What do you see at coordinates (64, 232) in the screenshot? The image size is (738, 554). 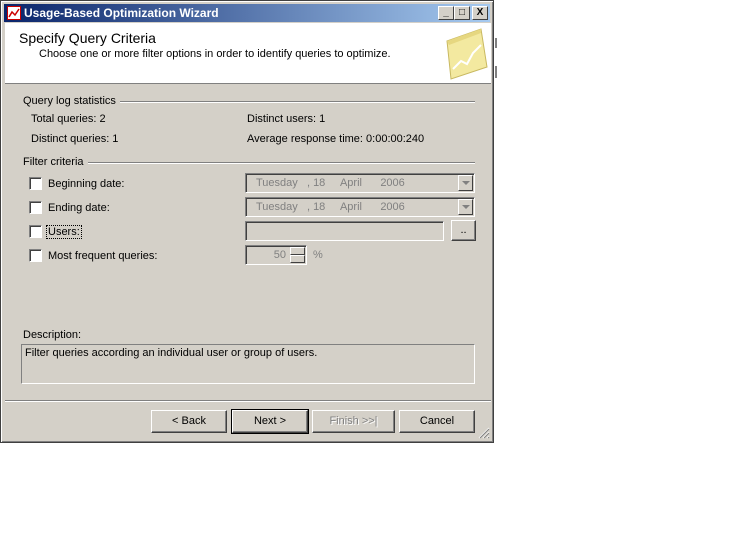 I see `users-label: Users:` at bounding box center [64, 232].